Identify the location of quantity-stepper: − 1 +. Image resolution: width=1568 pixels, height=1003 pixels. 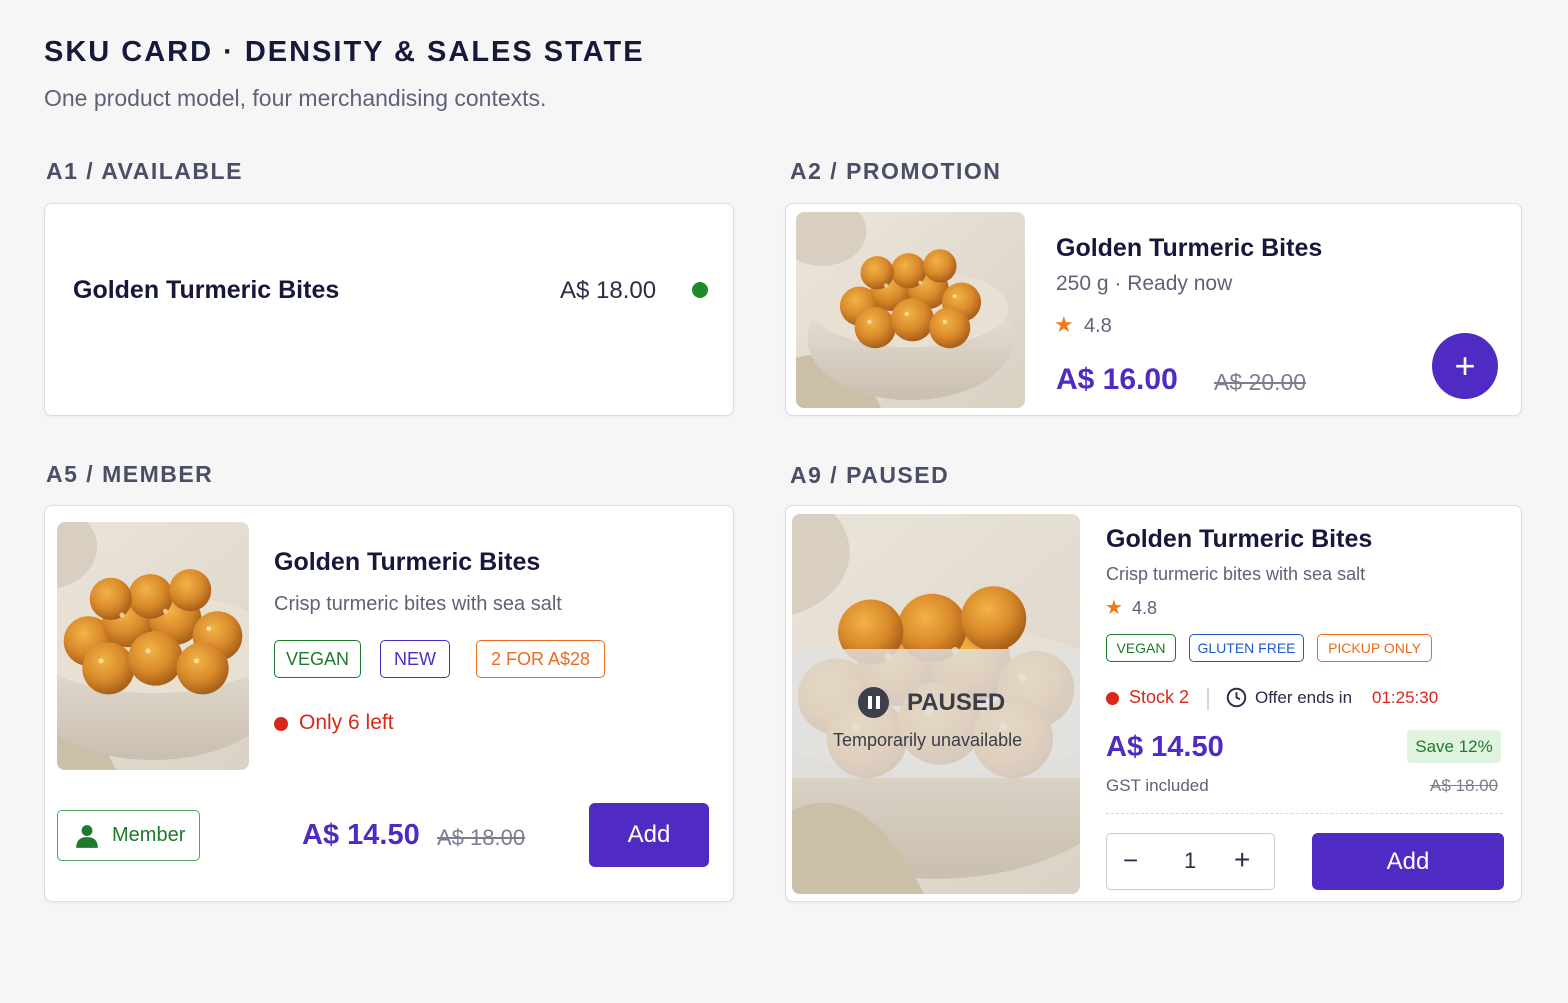
(1190, 861).